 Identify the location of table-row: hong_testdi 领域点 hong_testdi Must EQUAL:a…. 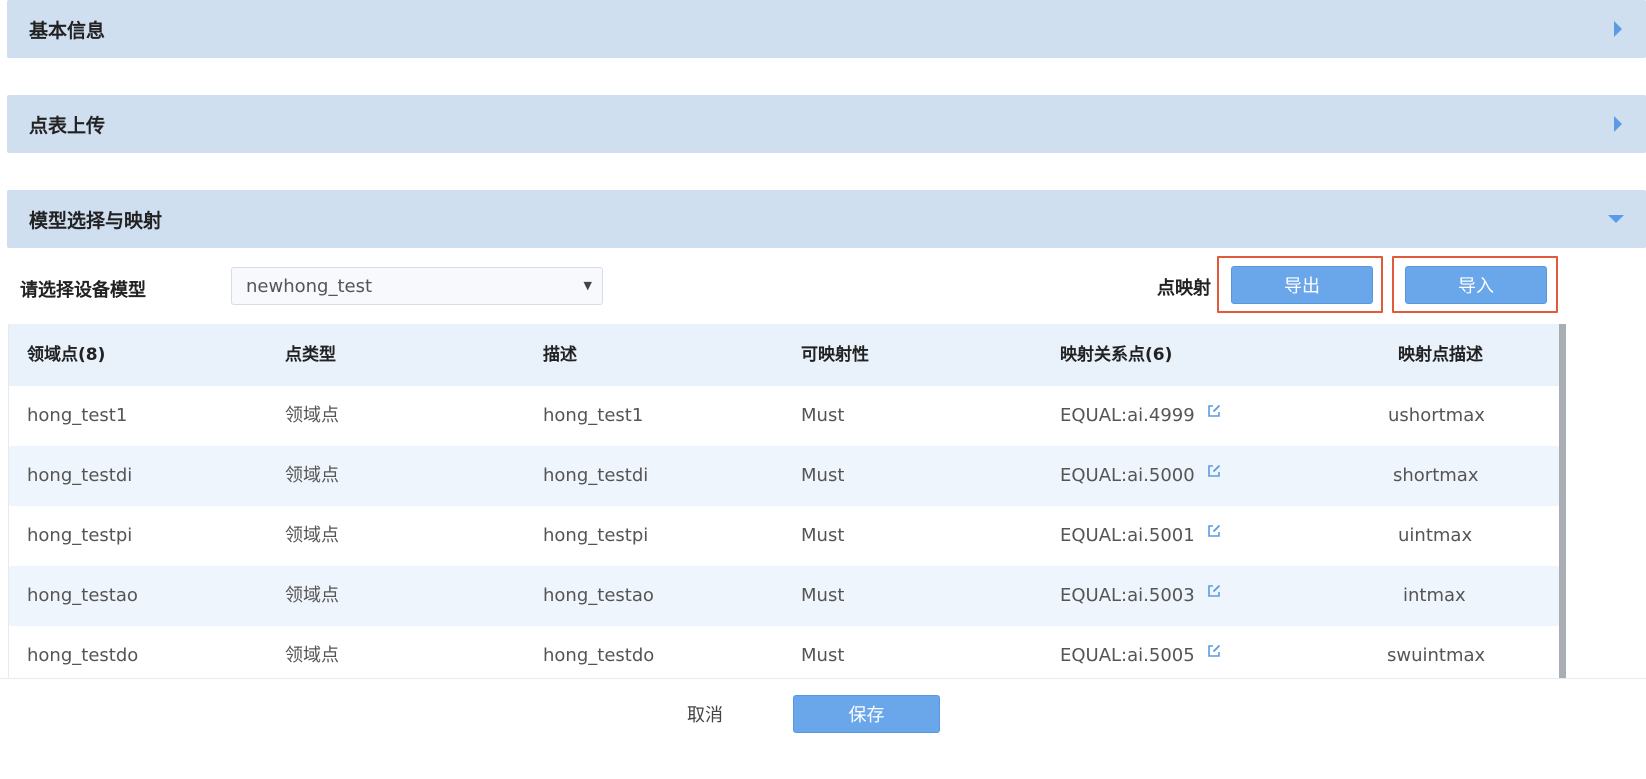
(784, 476).